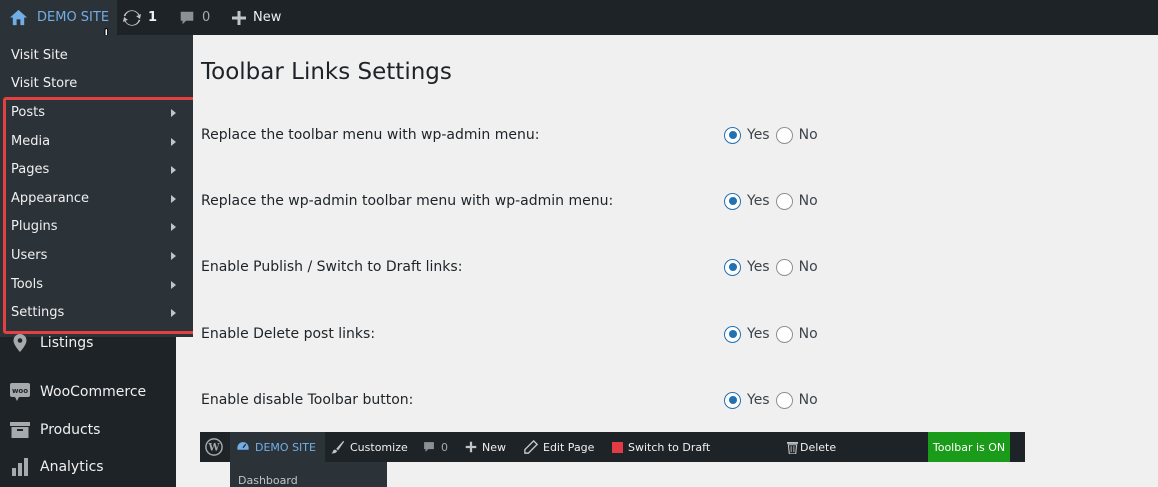 The width and height of the screenshot is (1158, 487). I want to click on preview-submenu-item-dashboard: Dashboard, so click(268, 480).